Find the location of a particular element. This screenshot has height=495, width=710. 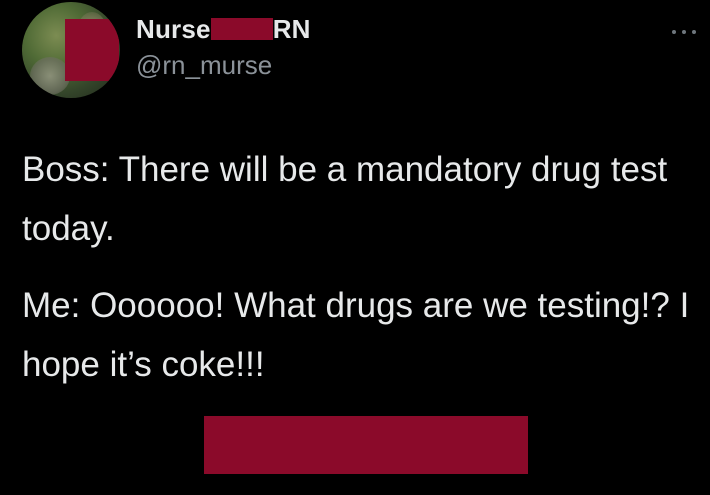

author-display-name: Nurse RN is located at coordinates (223, 29).